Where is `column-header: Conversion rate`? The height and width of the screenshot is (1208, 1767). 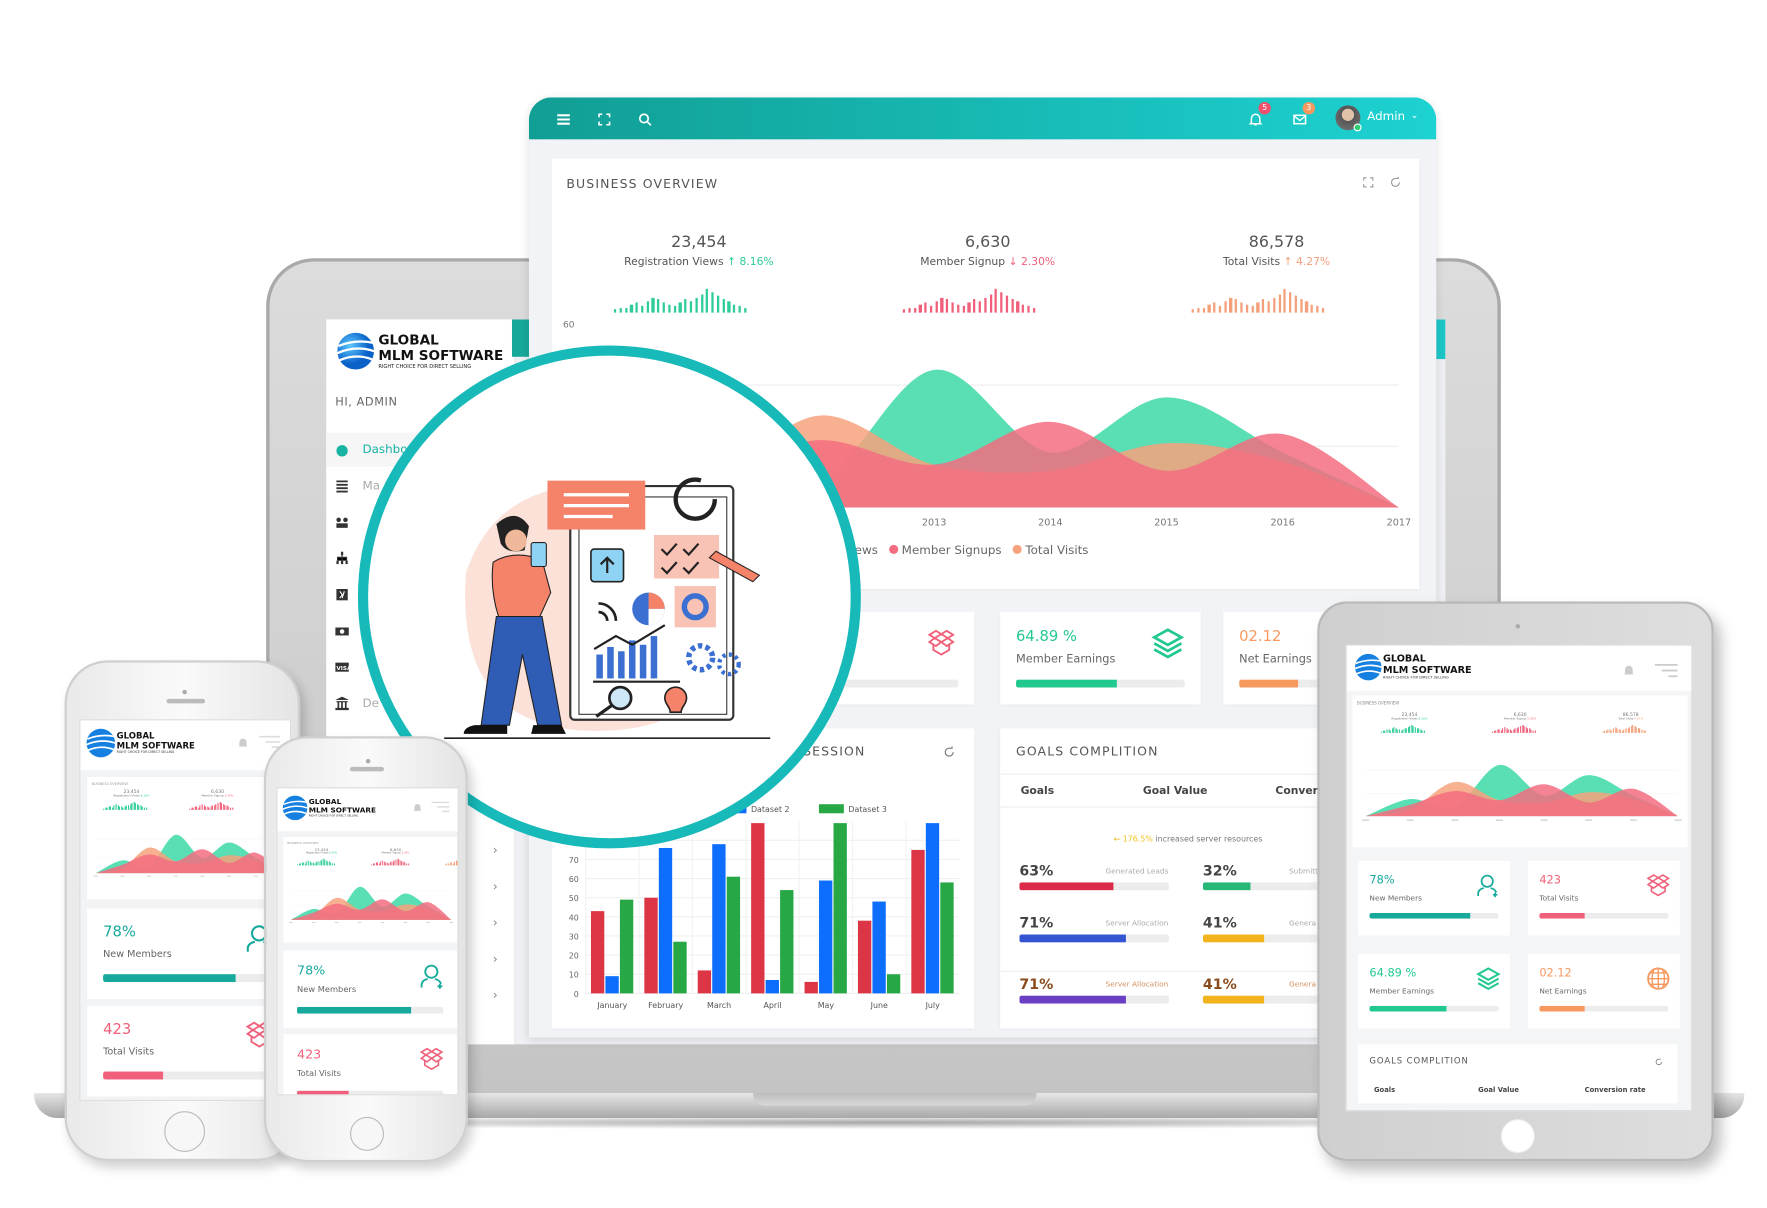
column-header: Conversion rate is located at coordinates (1615, 1090).